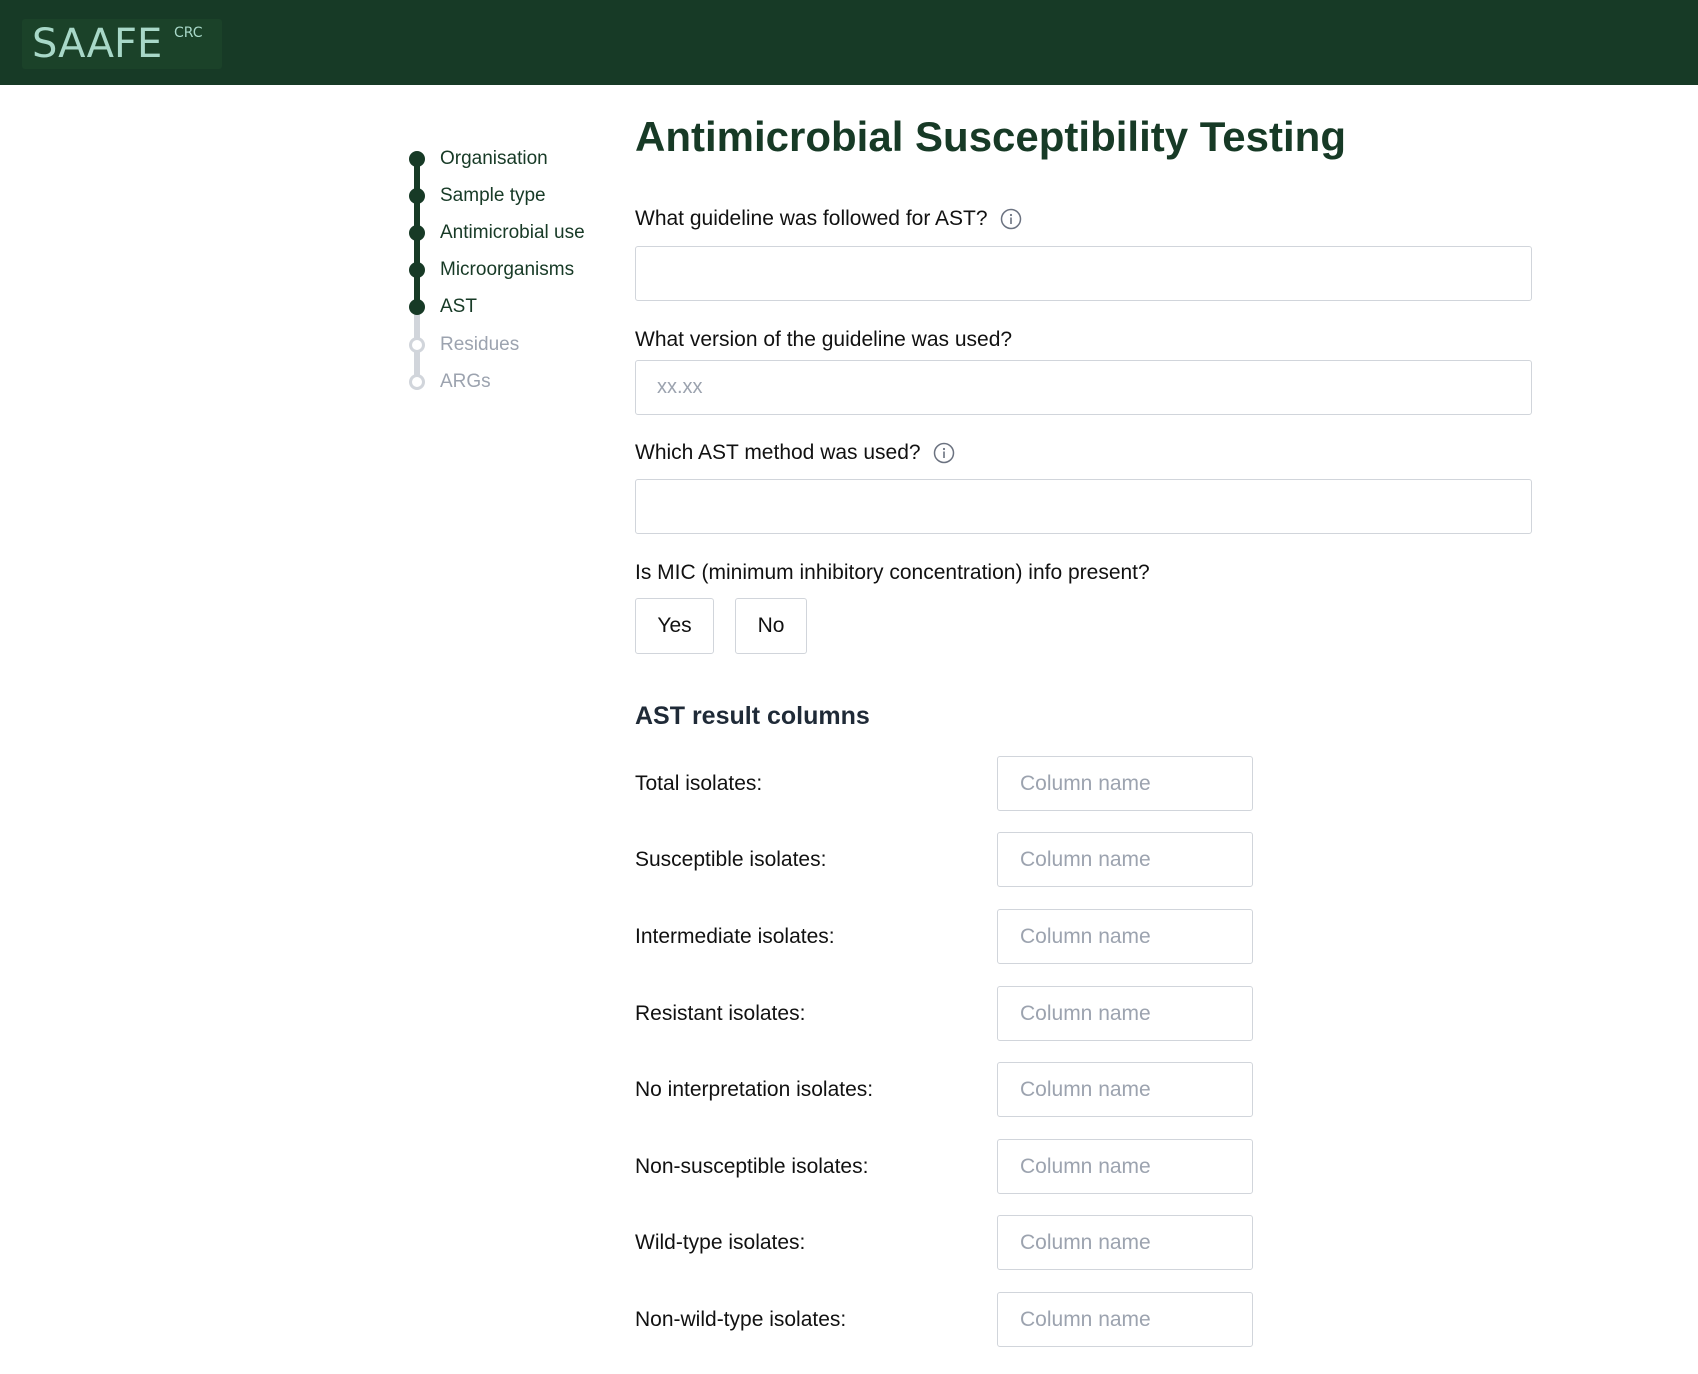 The width and height of the screenshot is (1698, 1374). Describe the element at coordinates (1083, 387) in the screenshot. I see `guideline-version-input` at that location.